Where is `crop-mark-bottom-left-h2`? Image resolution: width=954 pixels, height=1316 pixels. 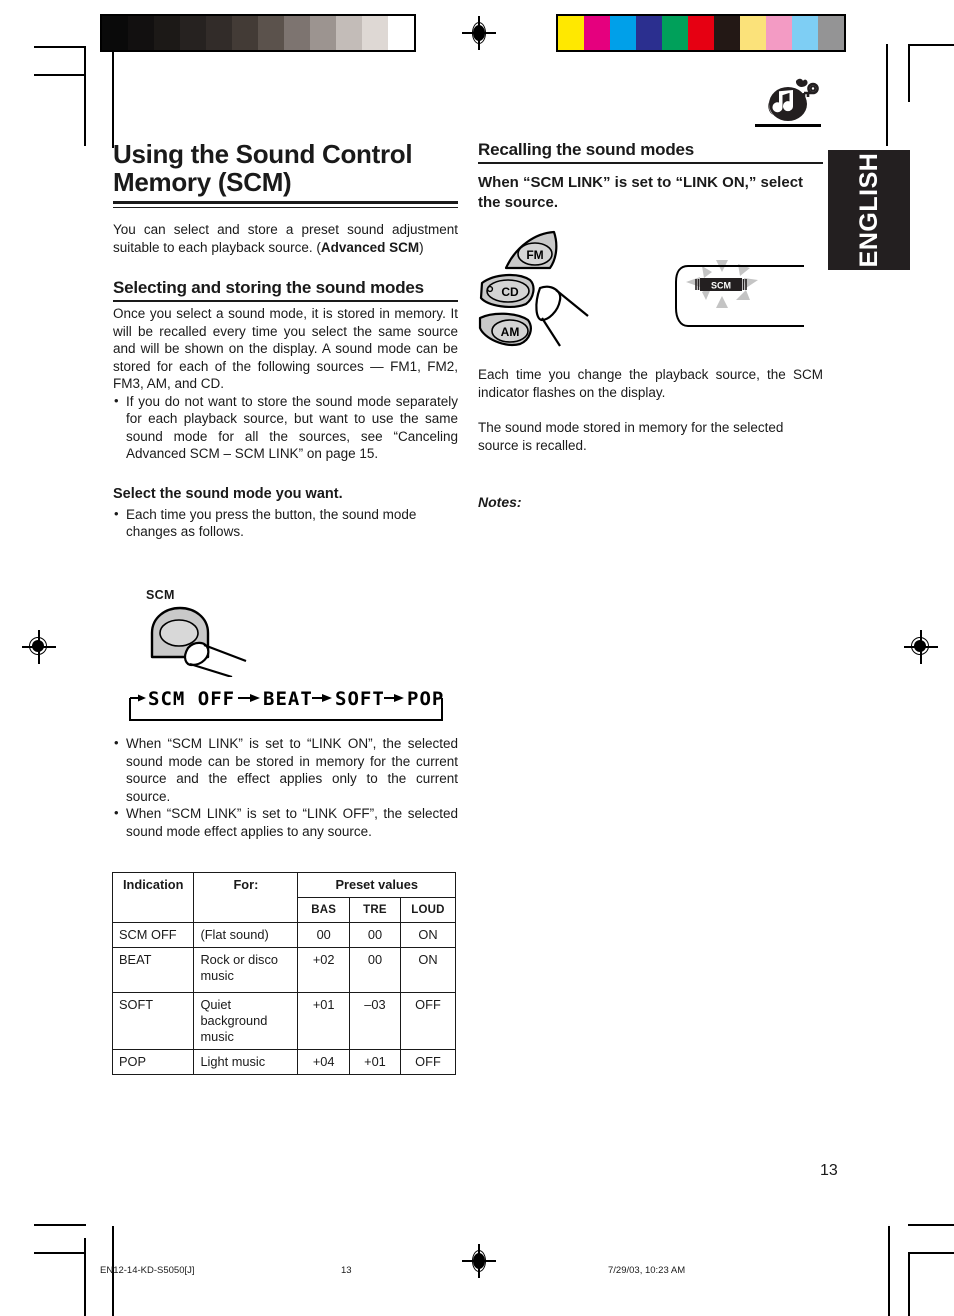 crop-mark-bottom-left-h2 is located at coordinates (60, 1253).